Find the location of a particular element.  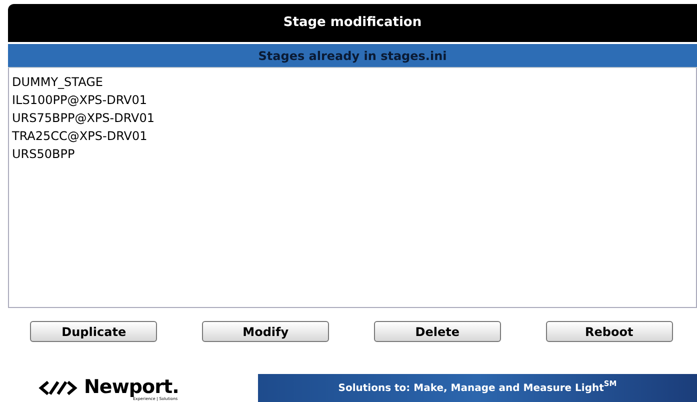

action-button: Modify is located at coordinates (266, 331).